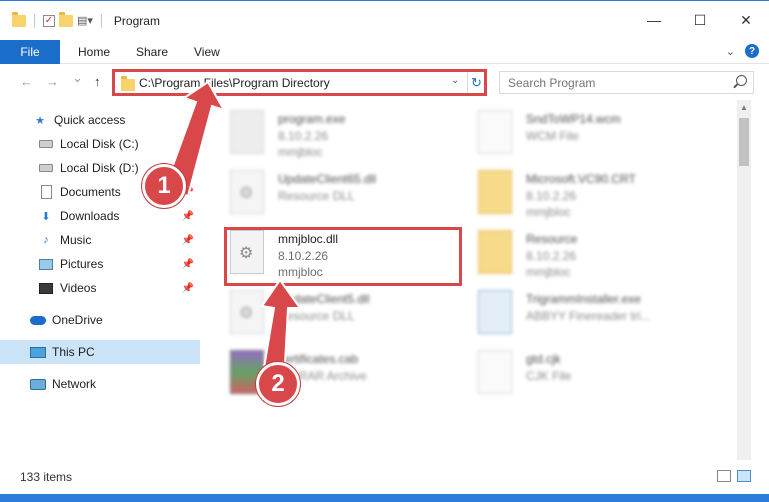  I want to click on sidebar-item-music: ♪ Music 📌, so click(100, 240).